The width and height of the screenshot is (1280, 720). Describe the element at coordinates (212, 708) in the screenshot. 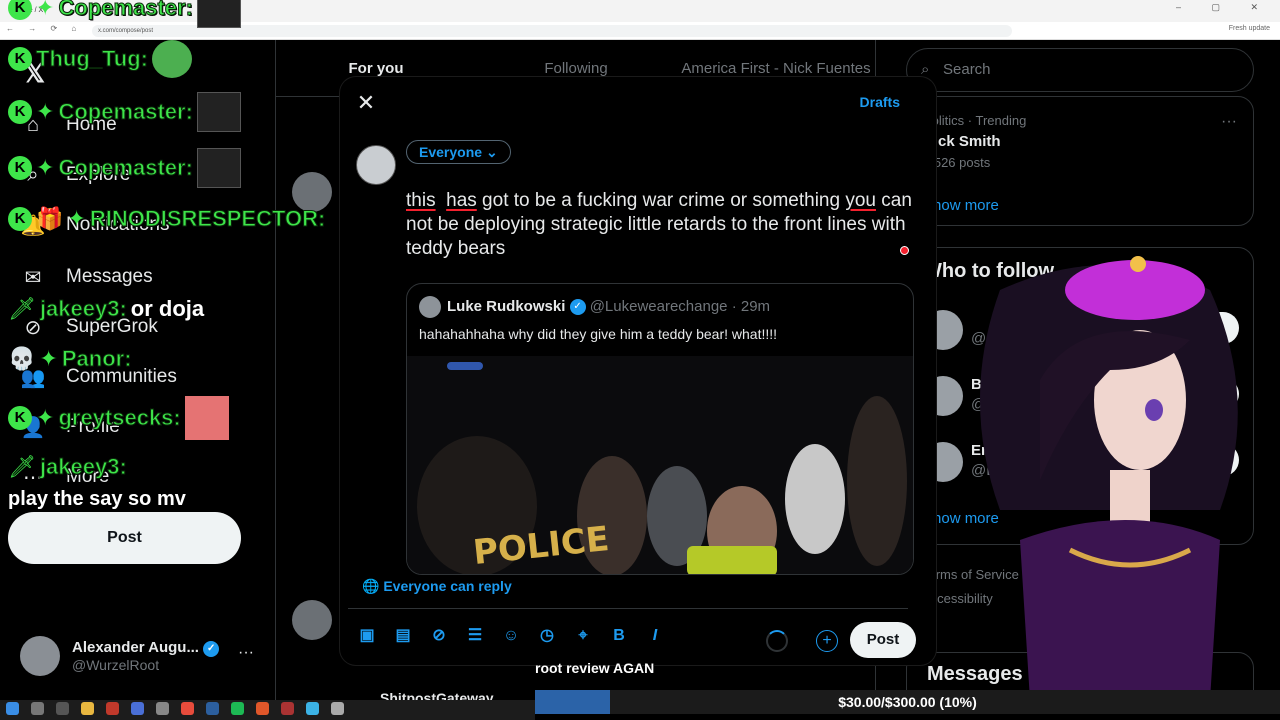

I see `steam-icon` at that location.